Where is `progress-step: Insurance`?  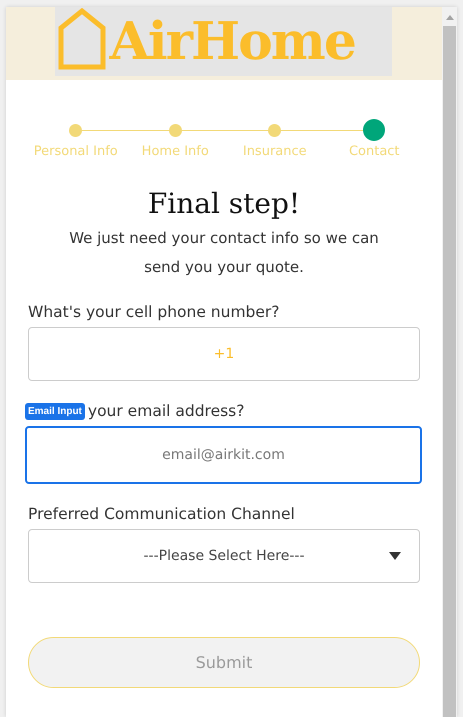 progress-step: Insurance is located at coordinates (274, 138).